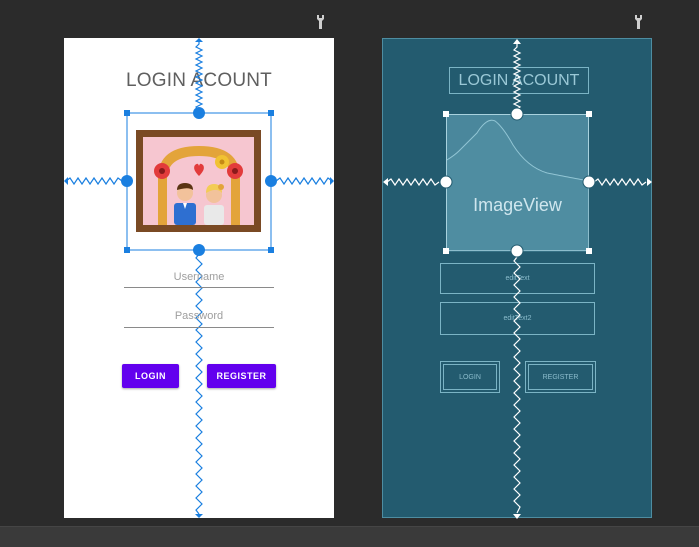 This screenshot has width=699, height=547. What do you see at coordinates (241, 376) in the screenshot?
I see `register-button: REGISTER` at bounding box center [241, 376].